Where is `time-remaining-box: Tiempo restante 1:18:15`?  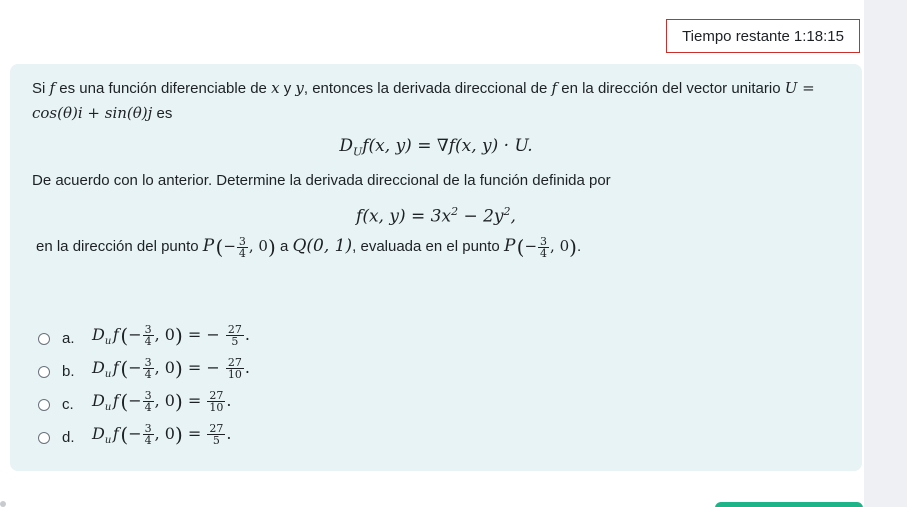
time-remaining-box: Tiempo restante 1:18:15 is located at coordinates (763, 36).